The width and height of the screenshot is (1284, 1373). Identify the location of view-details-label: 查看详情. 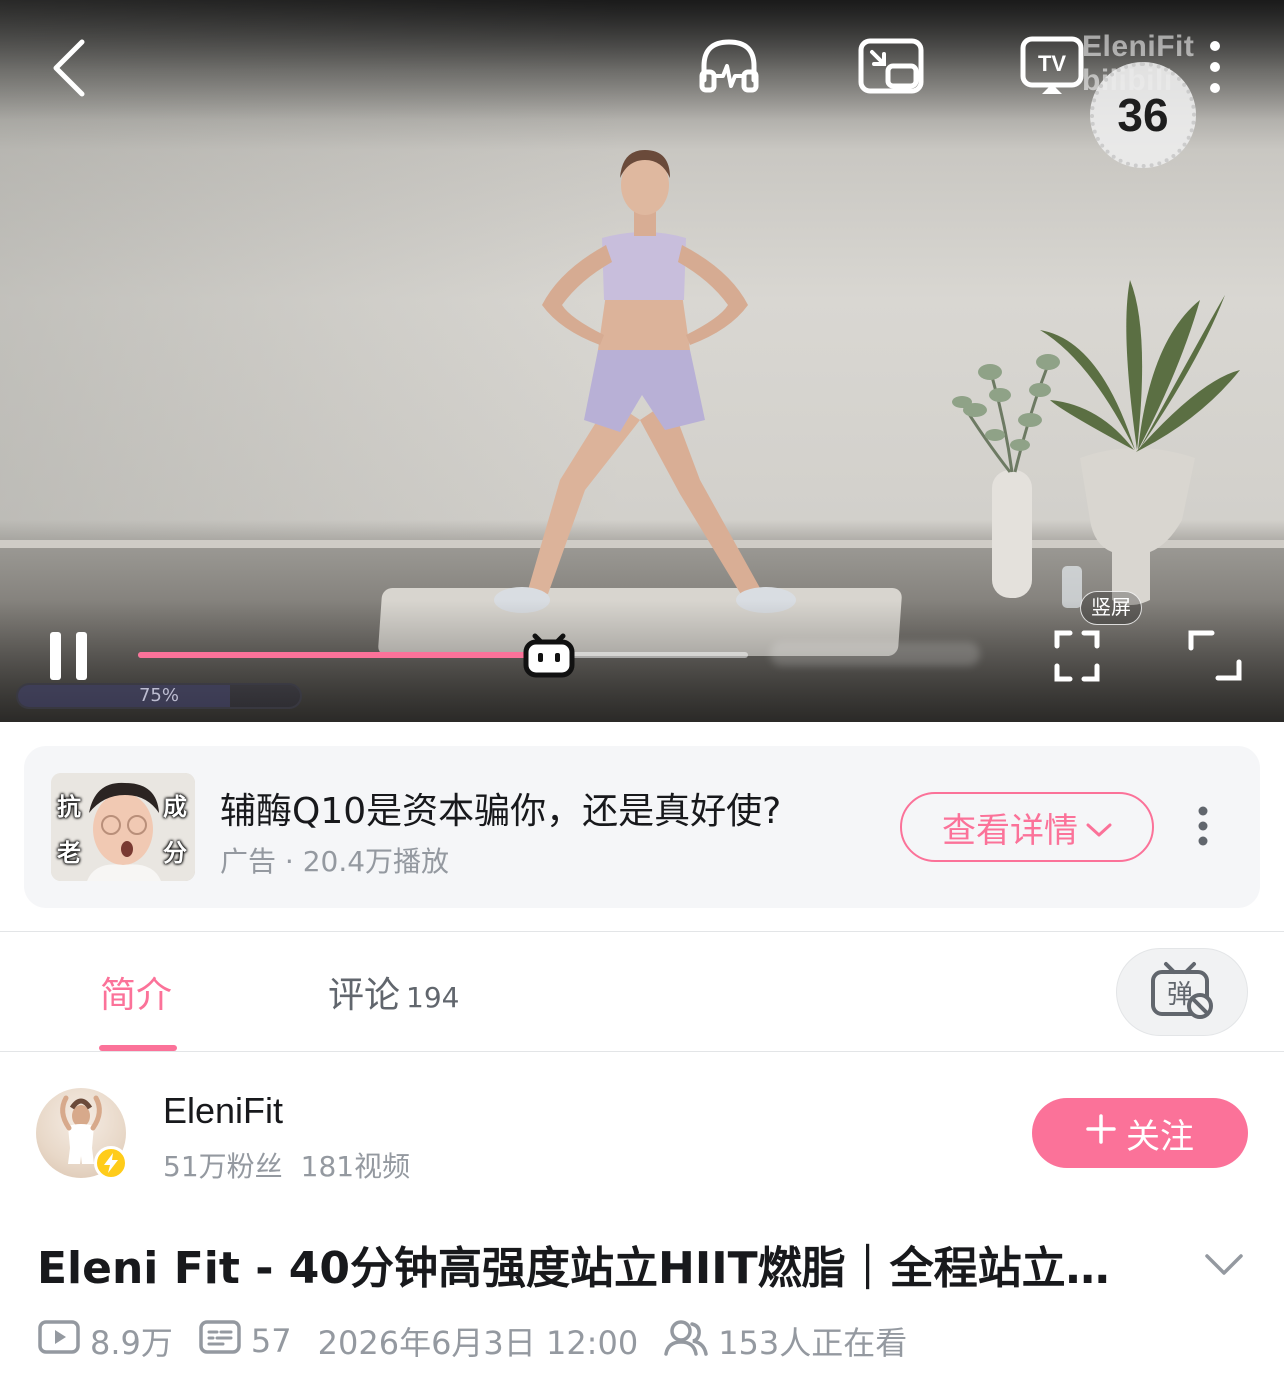
(1010, 830).